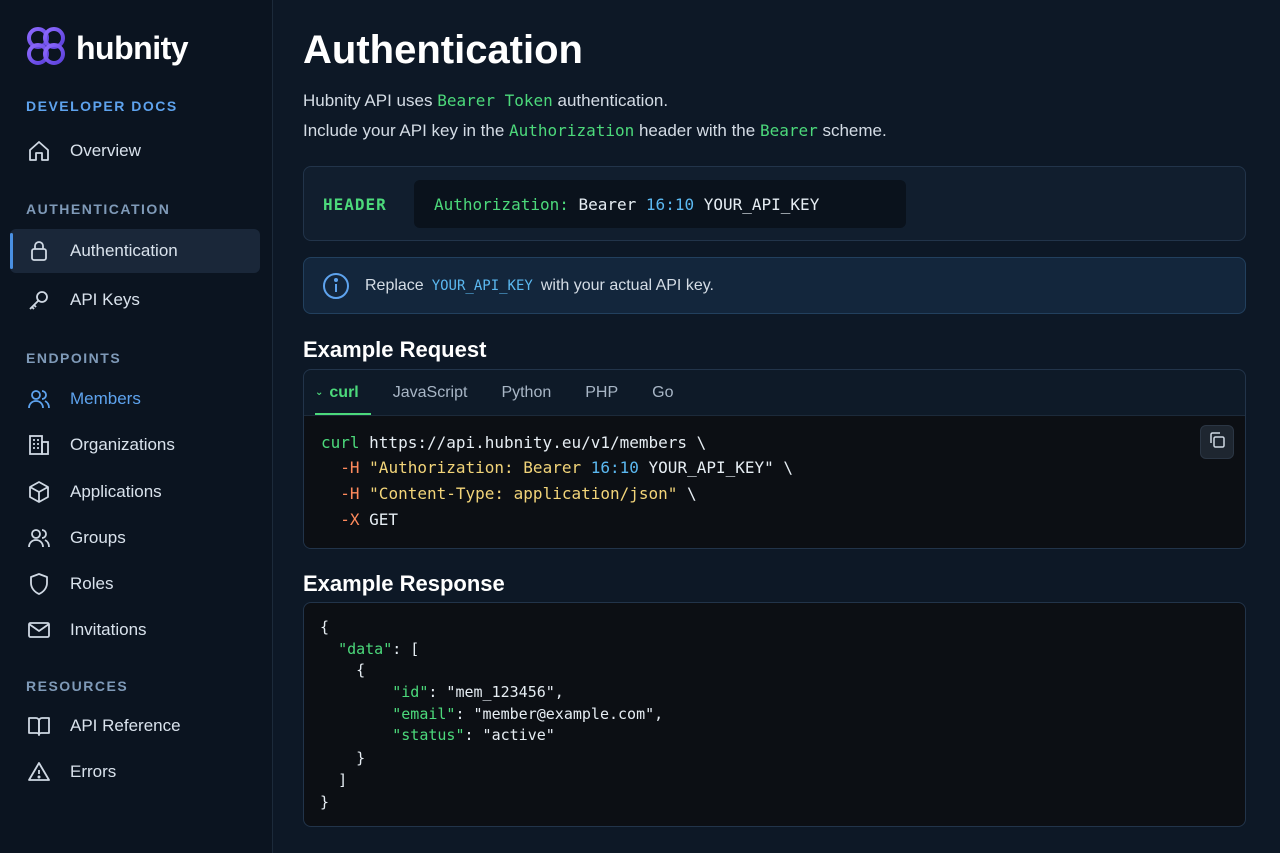  I want to click on json-key: "email", so click(424, 714).